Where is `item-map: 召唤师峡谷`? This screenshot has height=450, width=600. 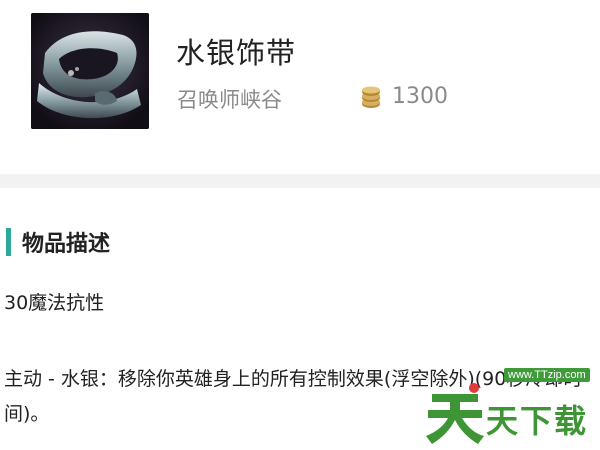
item-map: 召唤师峡谷 is located at coordinates (229, 100).